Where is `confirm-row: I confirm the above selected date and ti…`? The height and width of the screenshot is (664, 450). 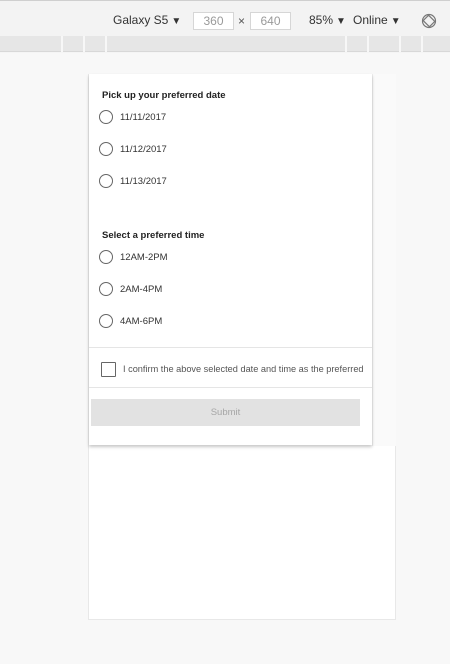 confirm-row: I confirm the above selected date and ti… is located at coordinates (232, 369).